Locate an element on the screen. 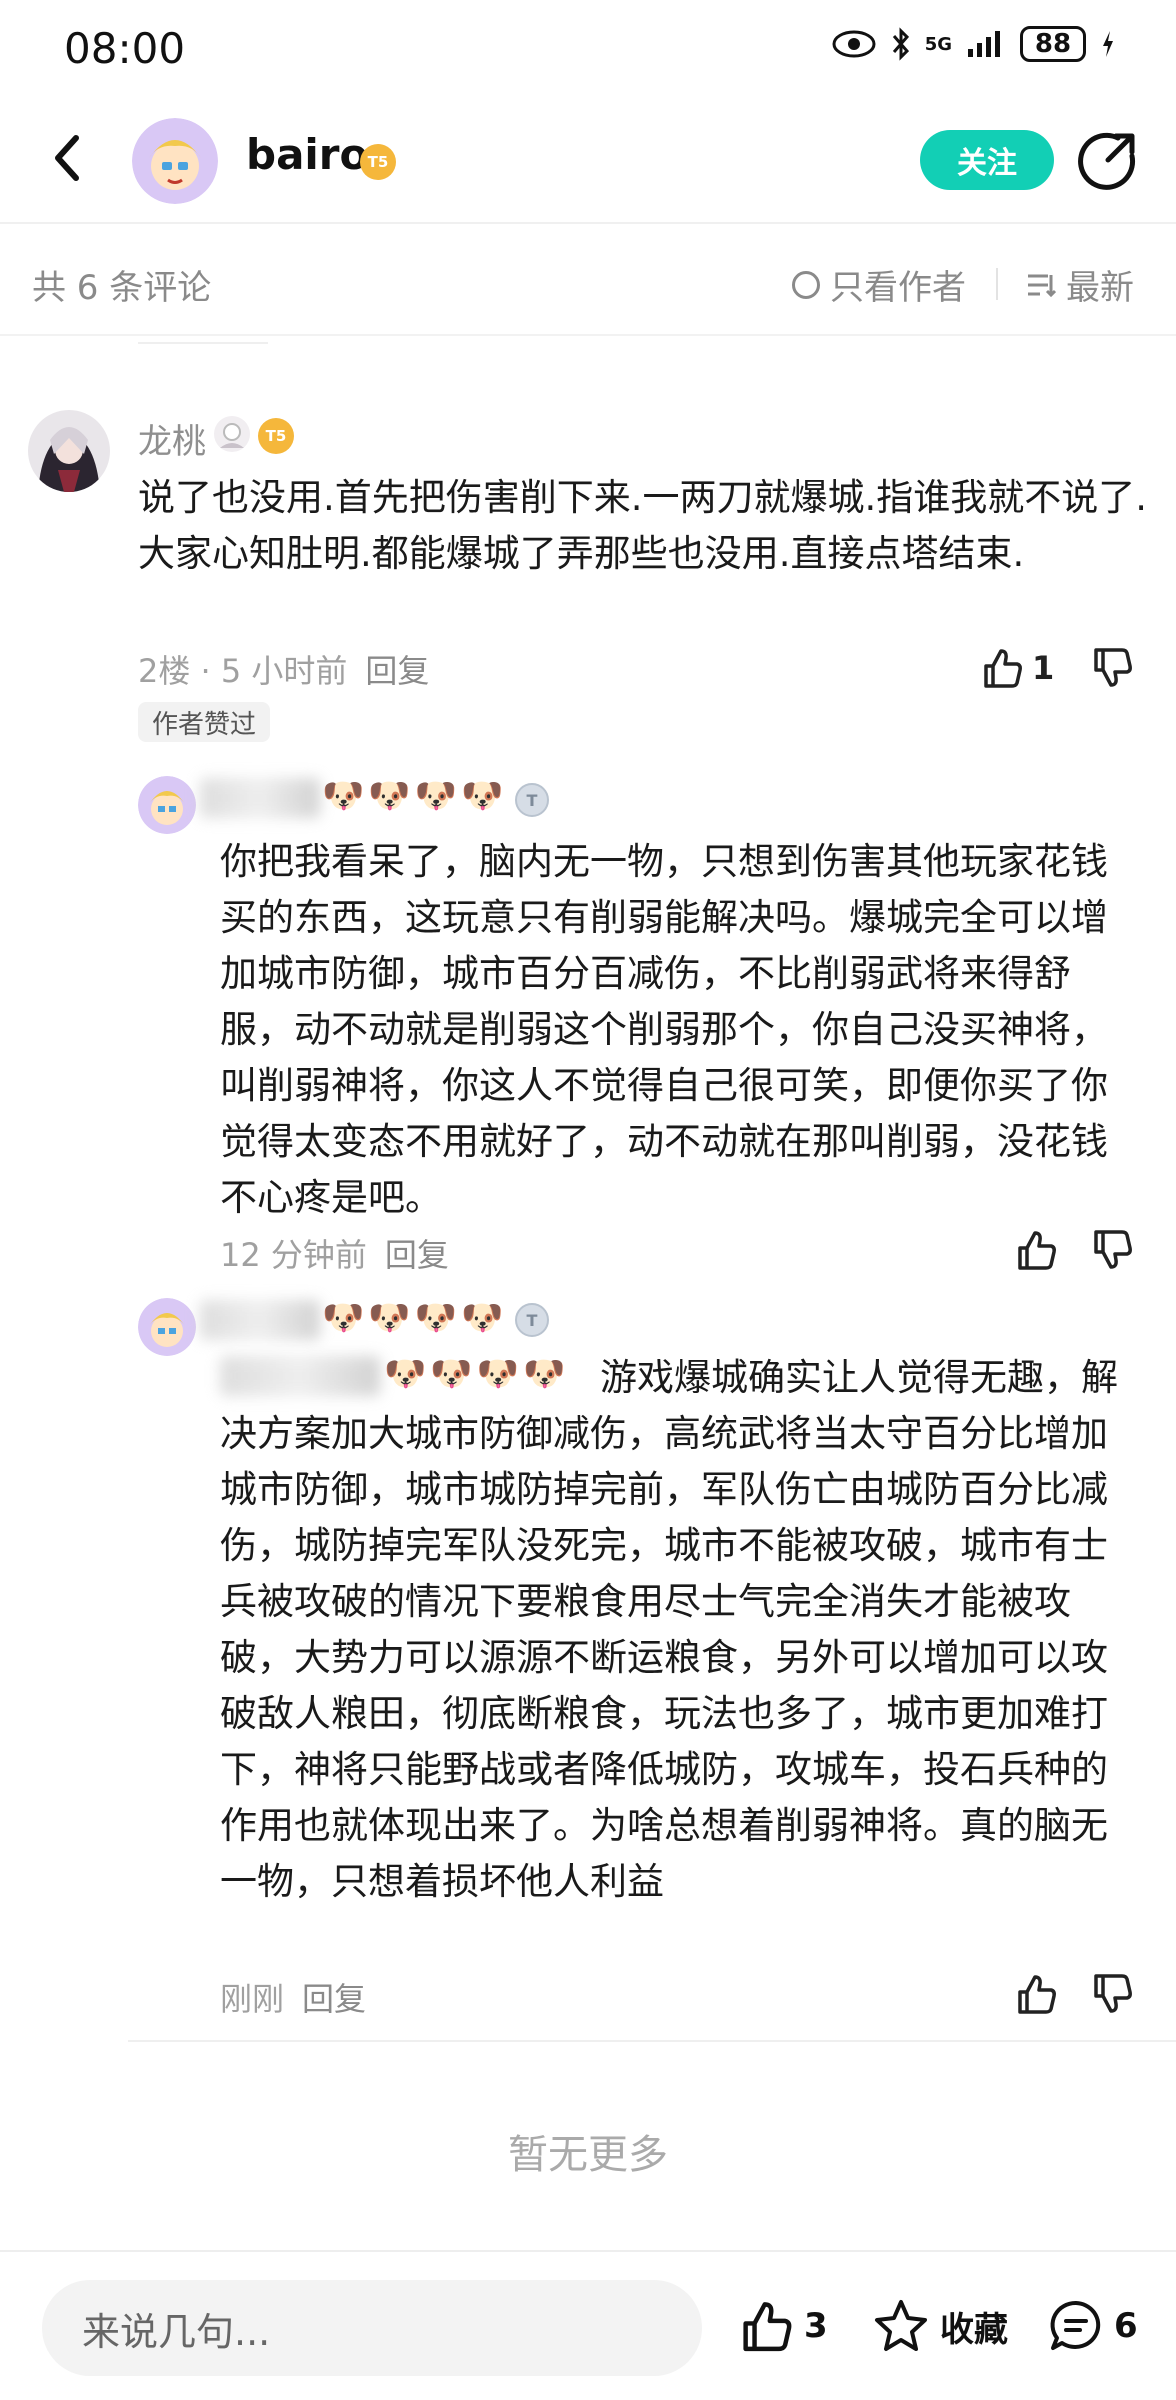  reply-time: 12 分钟前 is located at coordinates (293, 1255).